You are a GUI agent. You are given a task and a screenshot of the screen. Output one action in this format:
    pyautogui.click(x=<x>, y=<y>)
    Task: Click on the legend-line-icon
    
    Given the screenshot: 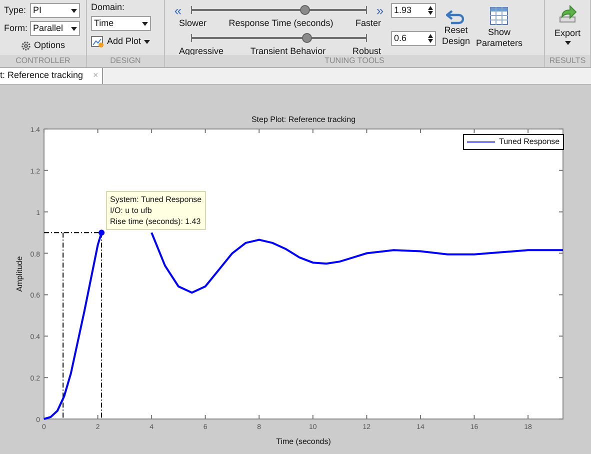 What is the action you would take?
    pyautogui.click(x=481, y=142)
    